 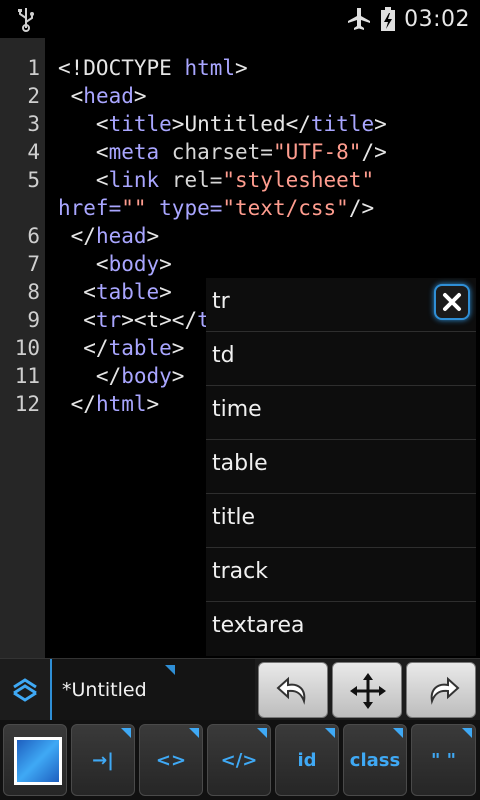 I want to click on code-line-1: <!DOCTYPE html>, so click(x=153, y=68).